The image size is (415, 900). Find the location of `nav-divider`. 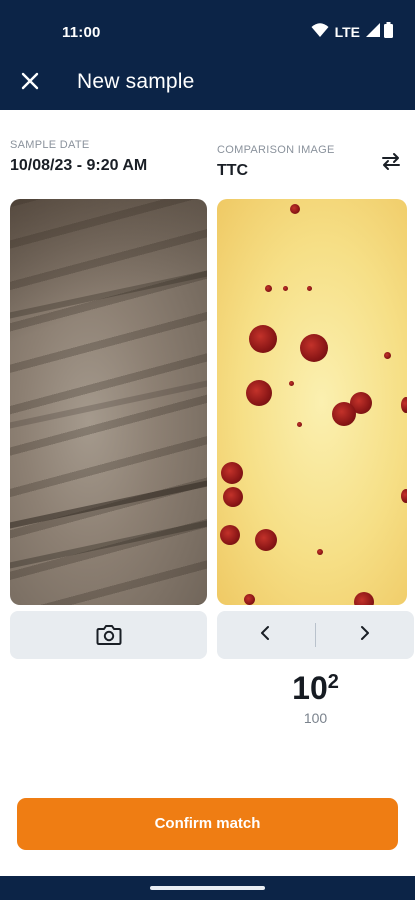

nav-divider is located at coordinates (315, 635).